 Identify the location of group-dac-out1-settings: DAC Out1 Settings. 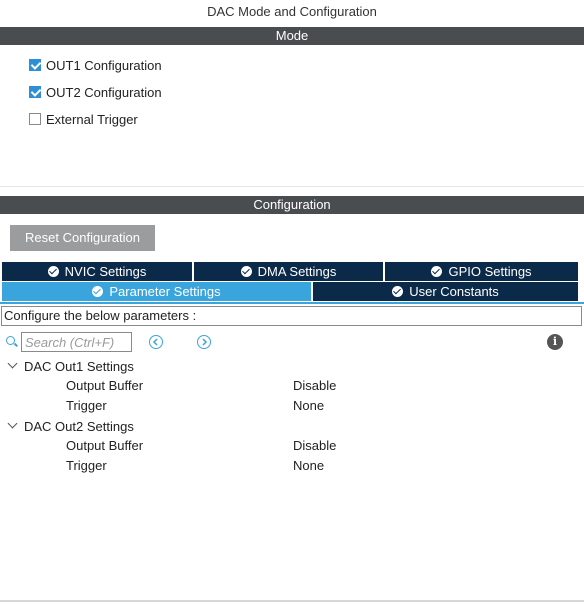
(70, 366).